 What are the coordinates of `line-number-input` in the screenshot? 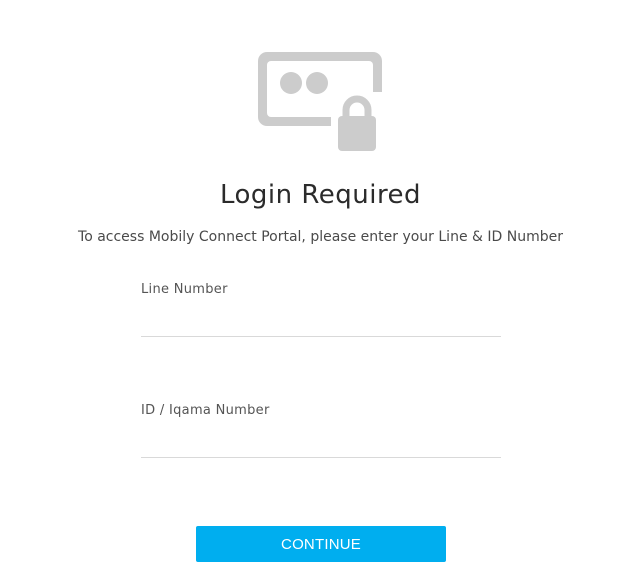 It's located at (321, 323).